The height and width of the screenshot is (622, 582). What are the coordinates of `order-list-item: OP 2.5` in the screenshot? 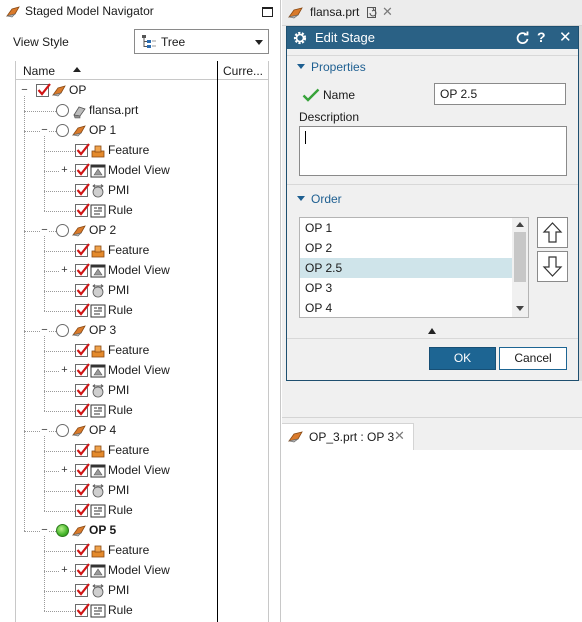 It's located at (406, 268).